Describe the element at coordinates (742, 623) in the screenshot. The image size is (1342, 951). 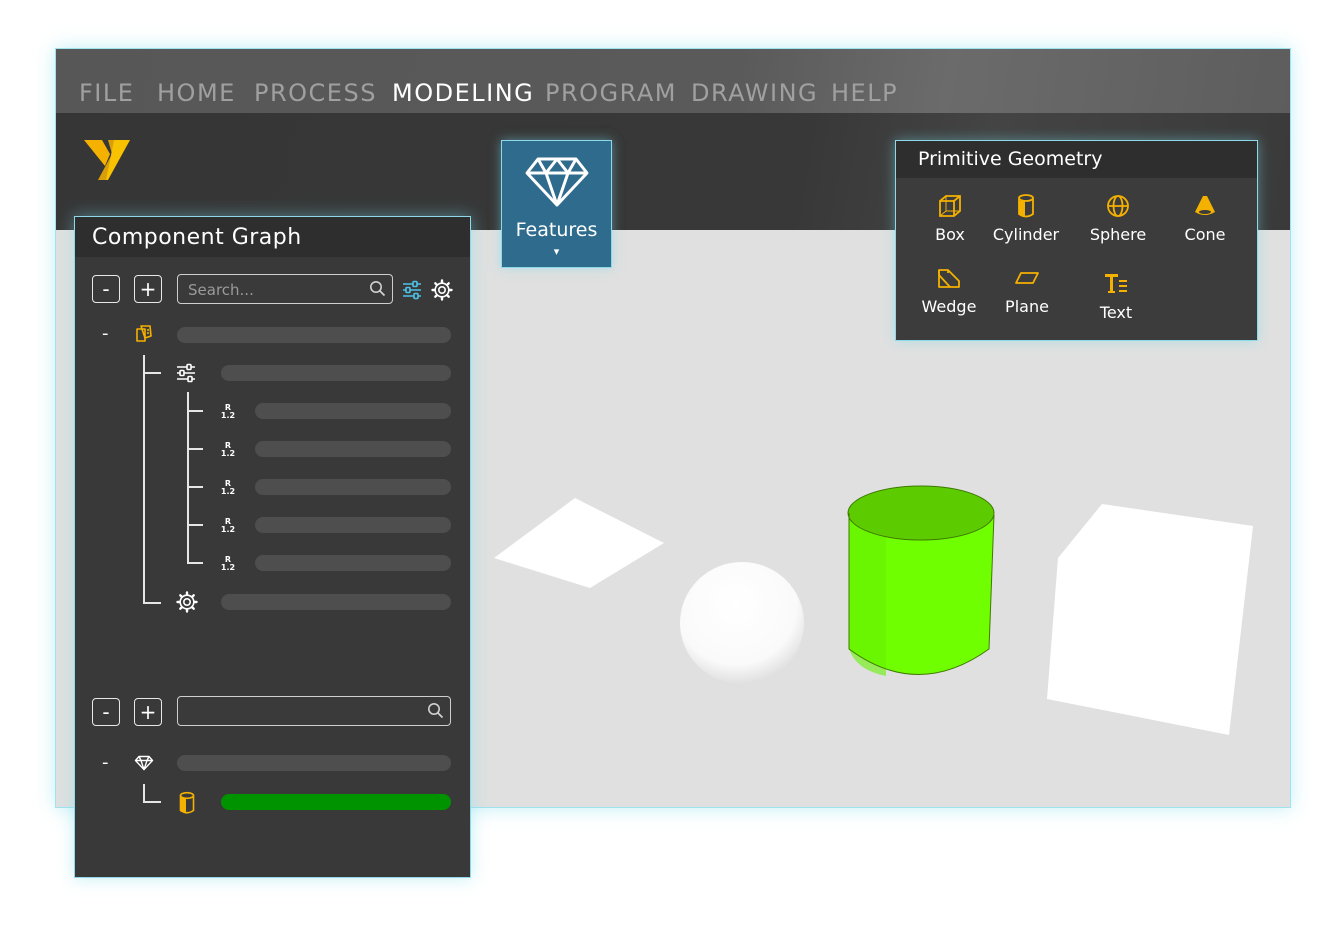
I see `sphere-object` at that location.